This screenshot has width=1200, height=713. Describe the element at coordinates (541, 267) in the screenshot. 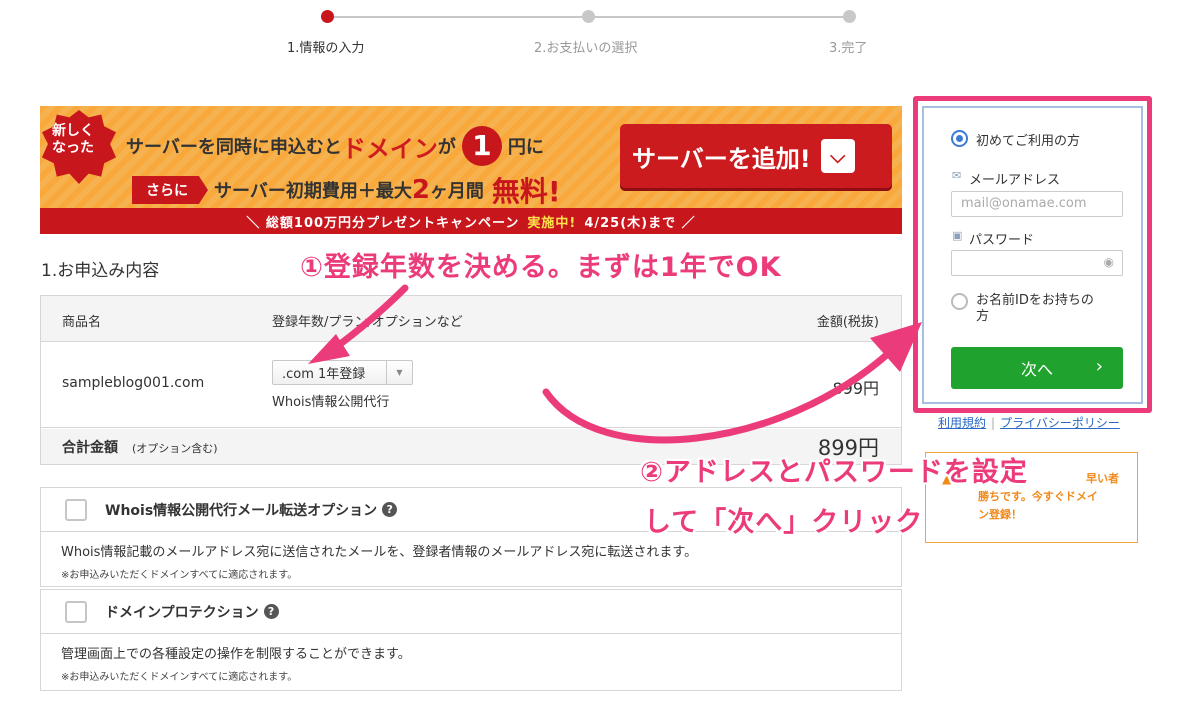

I see `annotation-1: ①登録年数を決める。まずは1年でOK` at that location.